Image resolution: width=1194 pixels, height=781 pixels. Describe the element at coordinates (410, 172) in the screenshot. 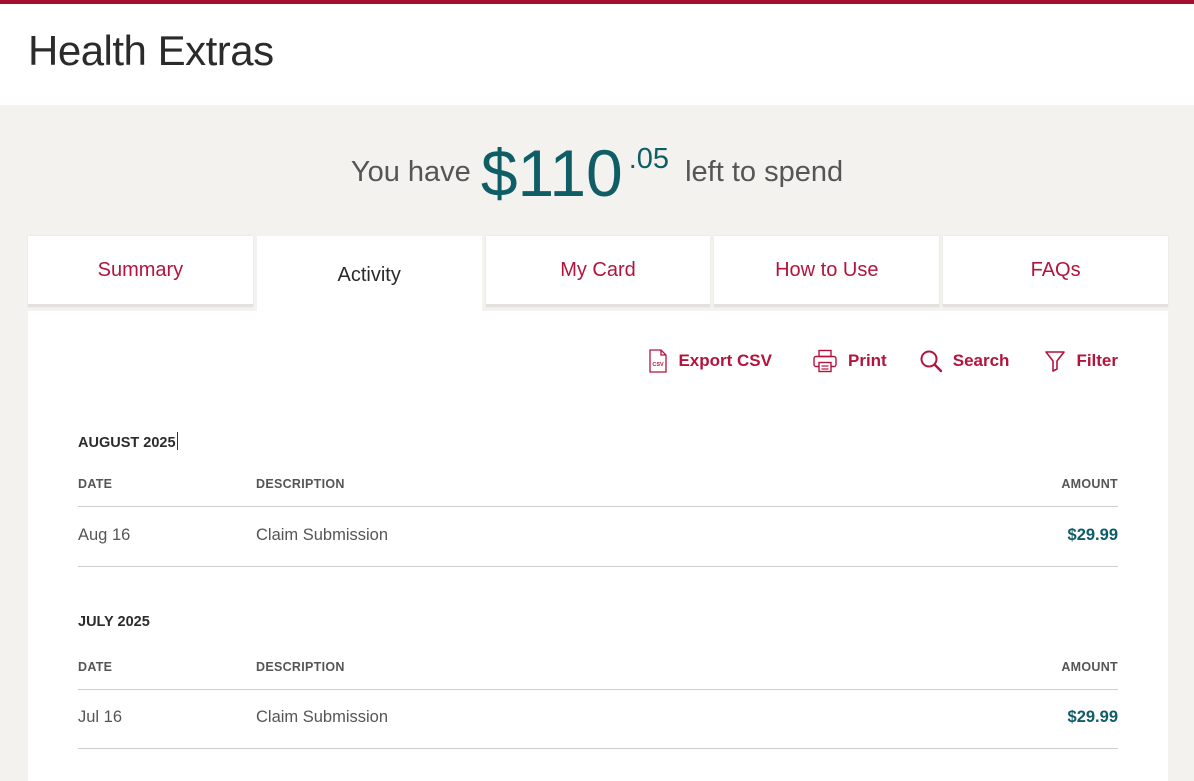

I see `balance-prefix: You have` at that location.